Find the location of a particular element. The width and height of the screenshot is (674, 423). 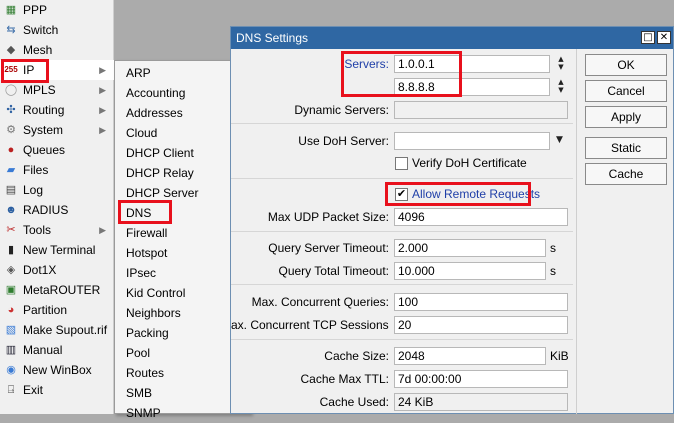

radius-icon: ☻ is located at coordinates (11, 209).